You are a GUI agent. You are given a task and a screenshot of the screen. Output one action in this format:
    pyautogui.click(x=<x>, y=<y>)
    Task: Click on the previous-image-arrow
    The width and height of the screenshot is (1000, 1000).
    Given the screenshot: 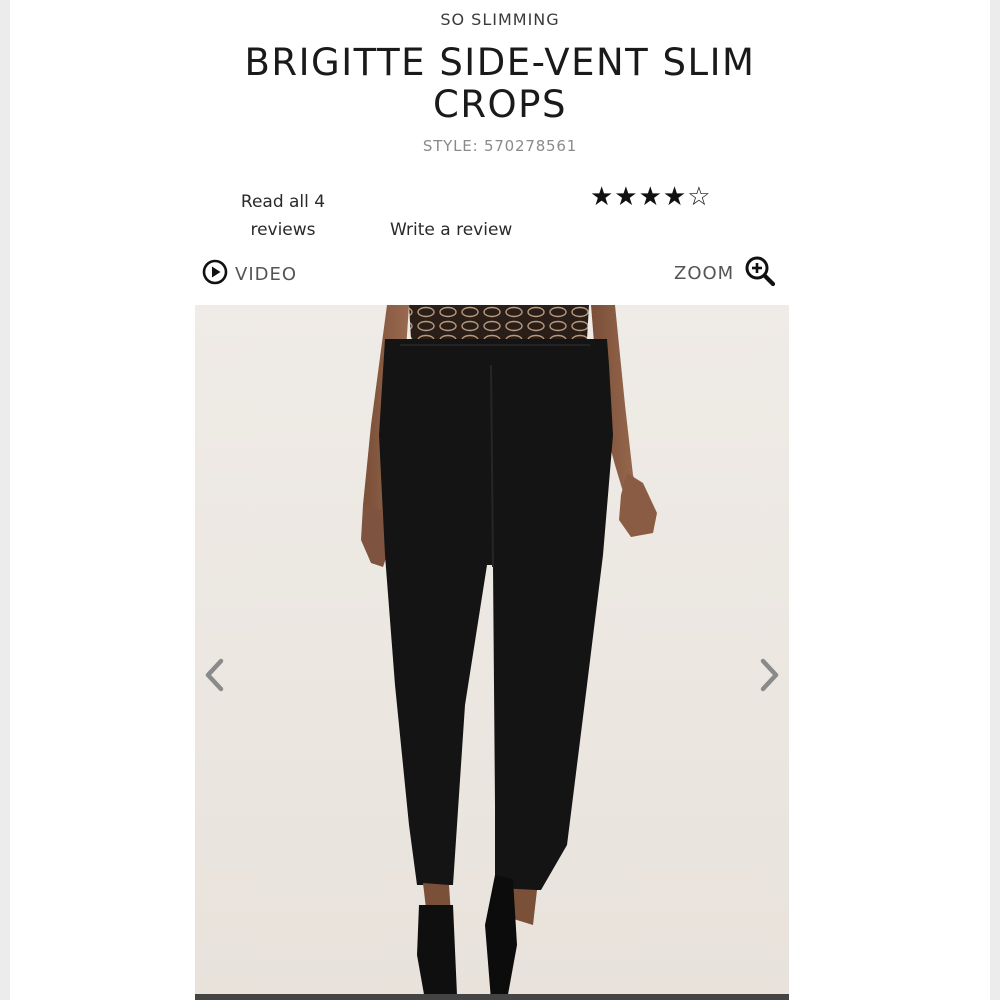 What is the action you would take?
    pyautogui.click(x=214, y=675)
    